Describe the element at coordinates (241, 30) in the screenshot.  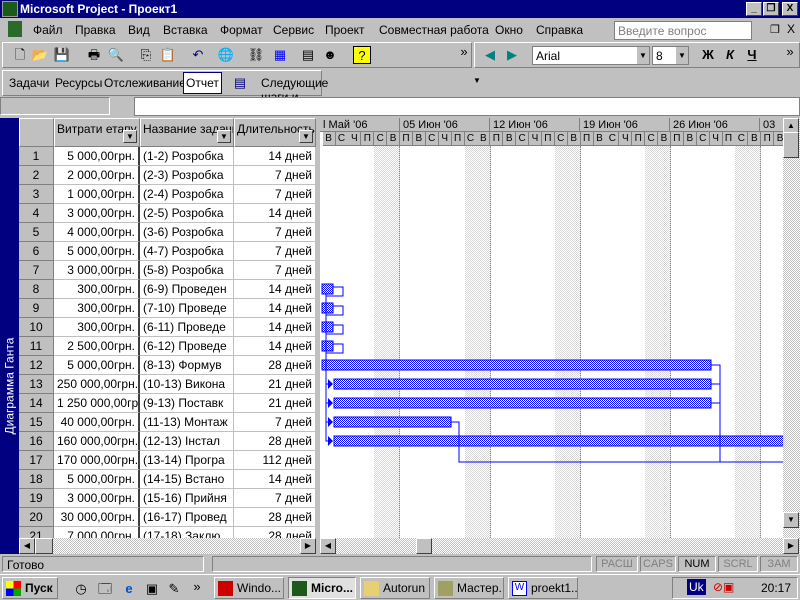
I see `menu-format: Формат` at that location.